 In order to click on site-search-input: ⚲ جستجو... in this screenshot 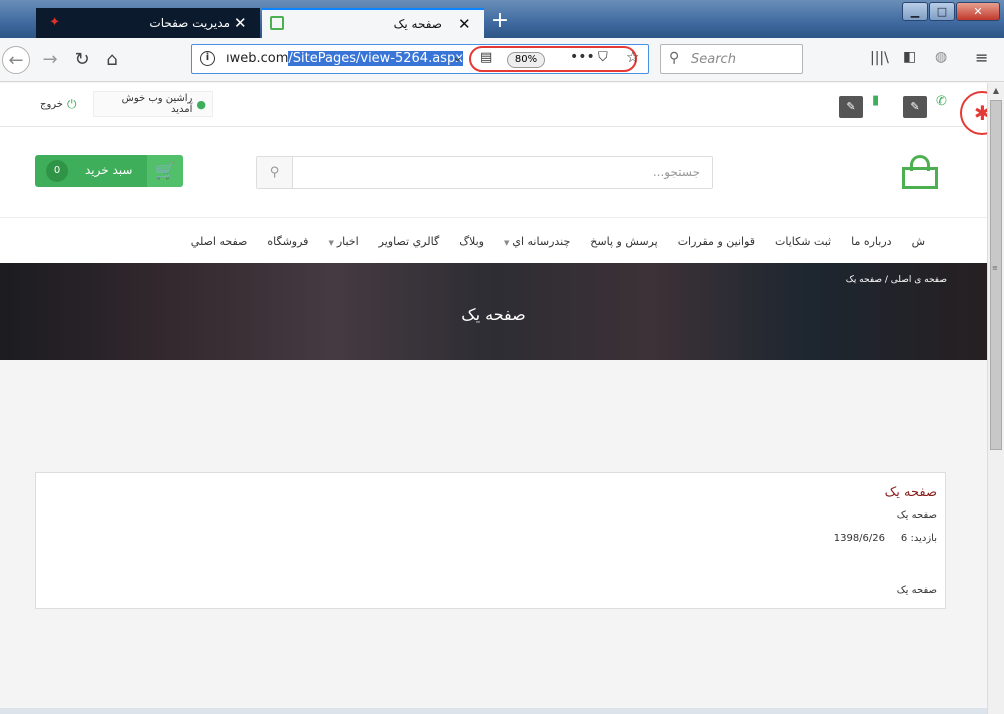, I will do `click(484, 172)`.